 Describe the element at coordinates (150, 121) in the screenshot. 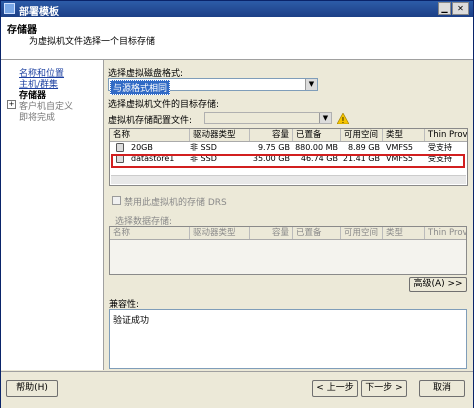

I see `profile-label: 虚拟机存储配置文件:` at that location.